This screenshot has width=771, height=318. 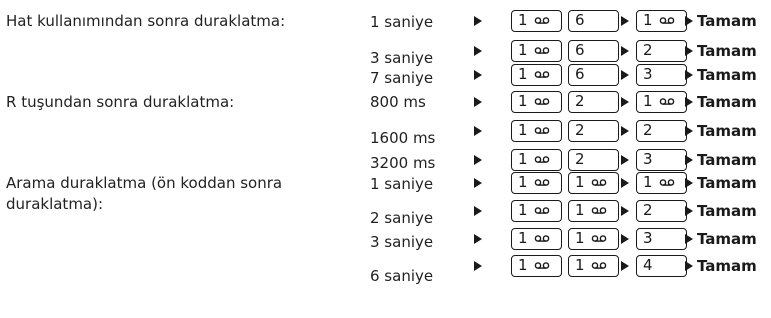 I want to click on keypad-key-4: 4, so click(x=661, y=266).